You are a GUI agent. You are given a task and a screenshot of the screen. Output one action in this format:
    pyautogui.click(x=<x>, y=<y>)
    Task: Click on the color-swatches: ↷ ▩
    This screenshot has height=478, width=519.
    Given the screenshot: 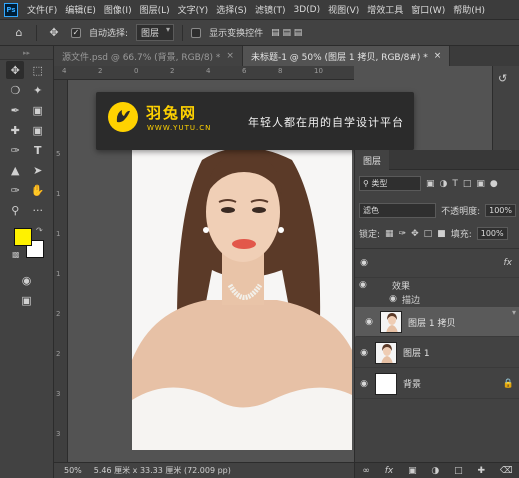 What is the action you would take?
    pyautogui.click(x=26, y=248)
    